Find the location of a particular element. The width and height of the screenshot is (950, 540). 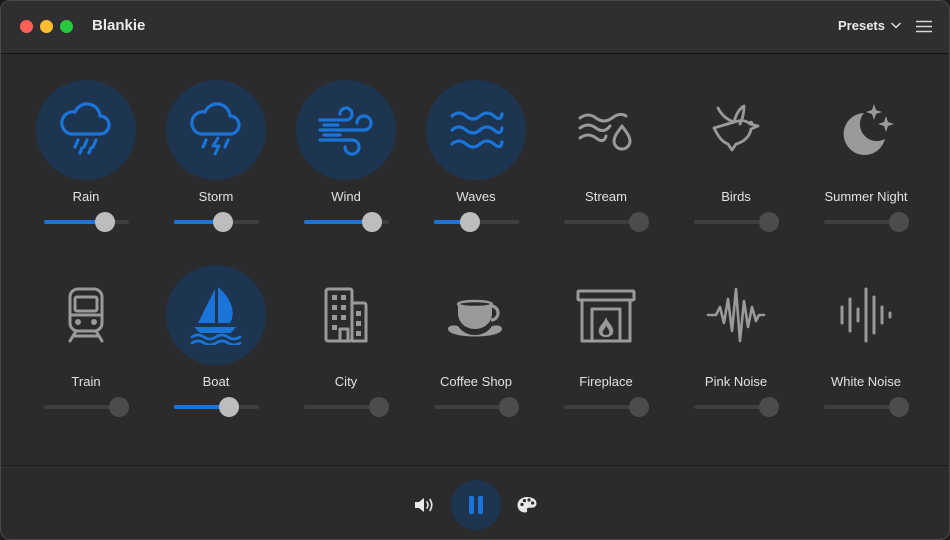

sound-tile-birds: Birds is located at coordinates (736, 146).